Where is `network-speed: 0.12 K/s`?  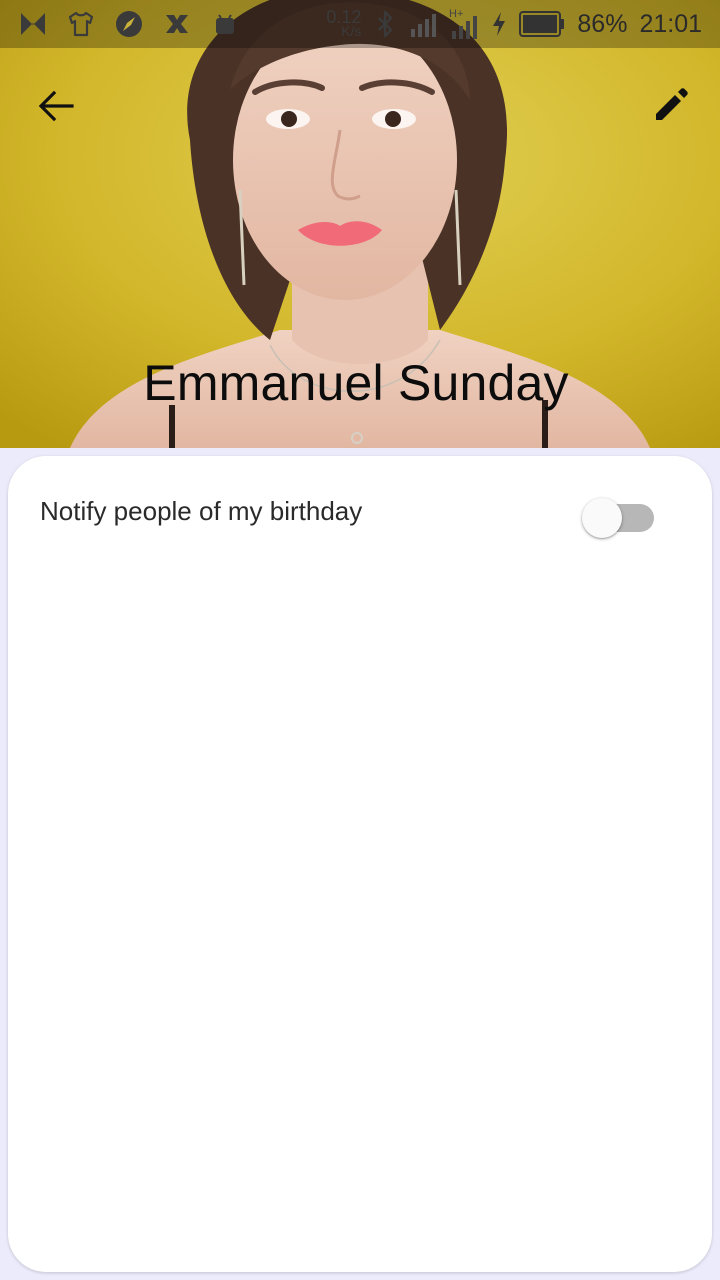
network-speed: 0.12 K/s is located at coordinates (344, 23).